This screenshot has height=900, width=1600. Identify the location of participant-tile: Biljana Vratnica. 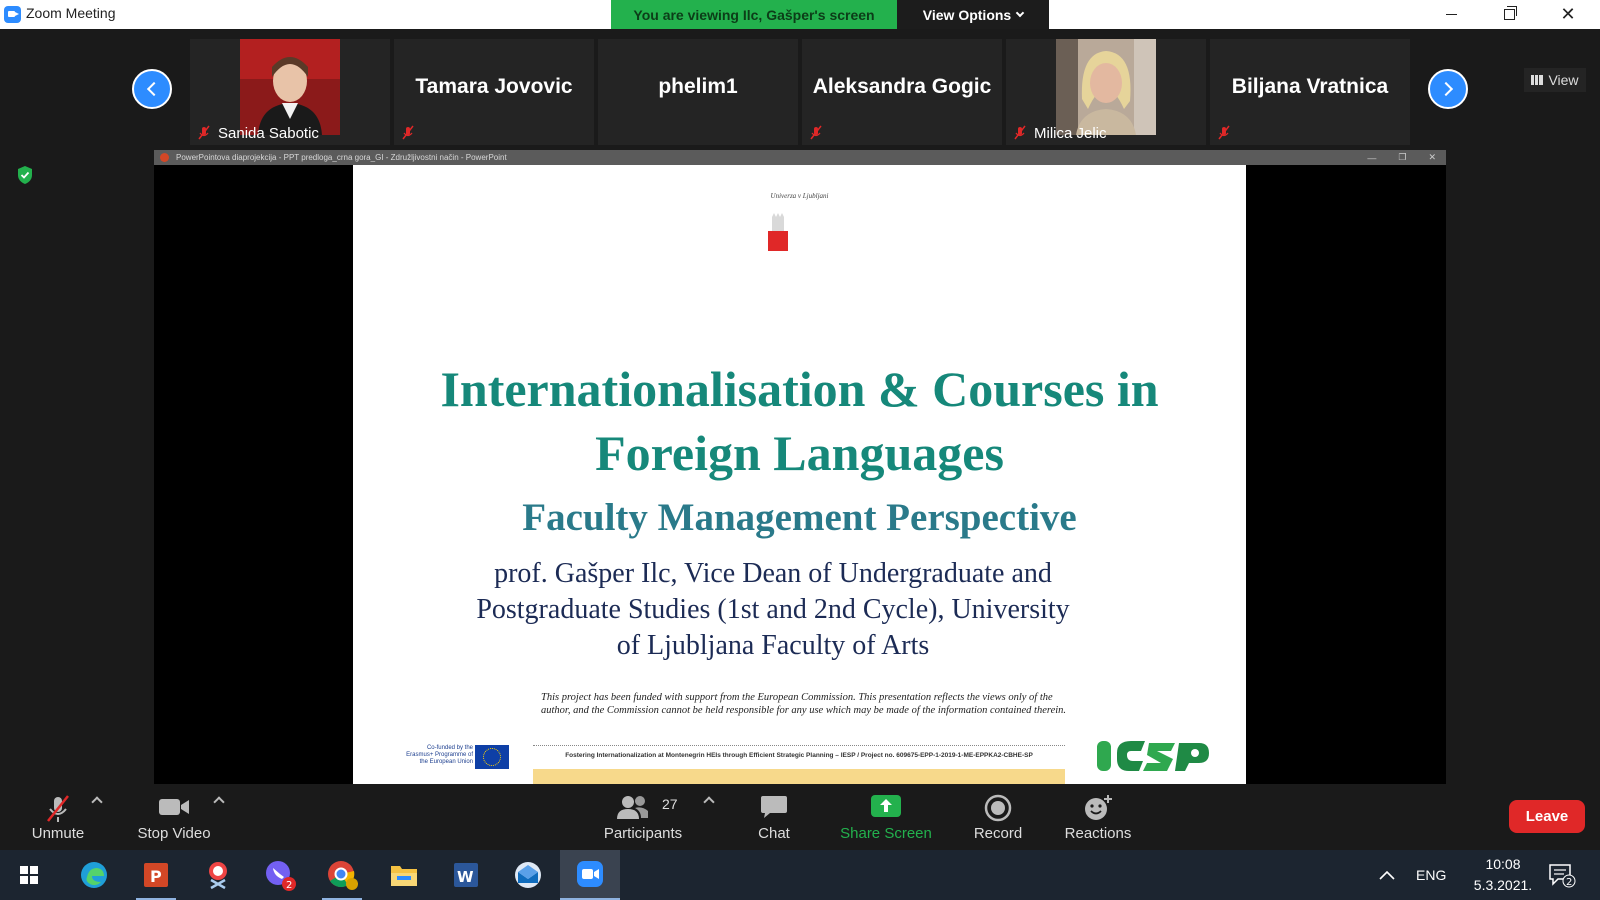
(1310, 92).